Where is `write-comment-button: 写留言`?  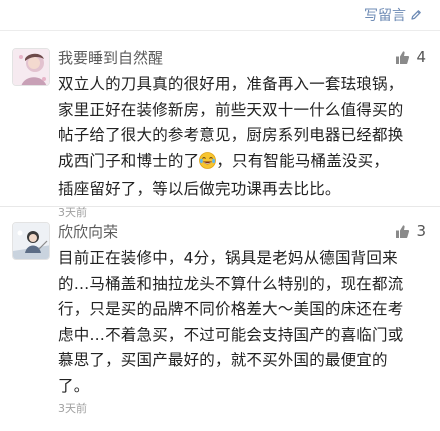
write-comment-button: 写留言 is located at coordinates (393, 15).